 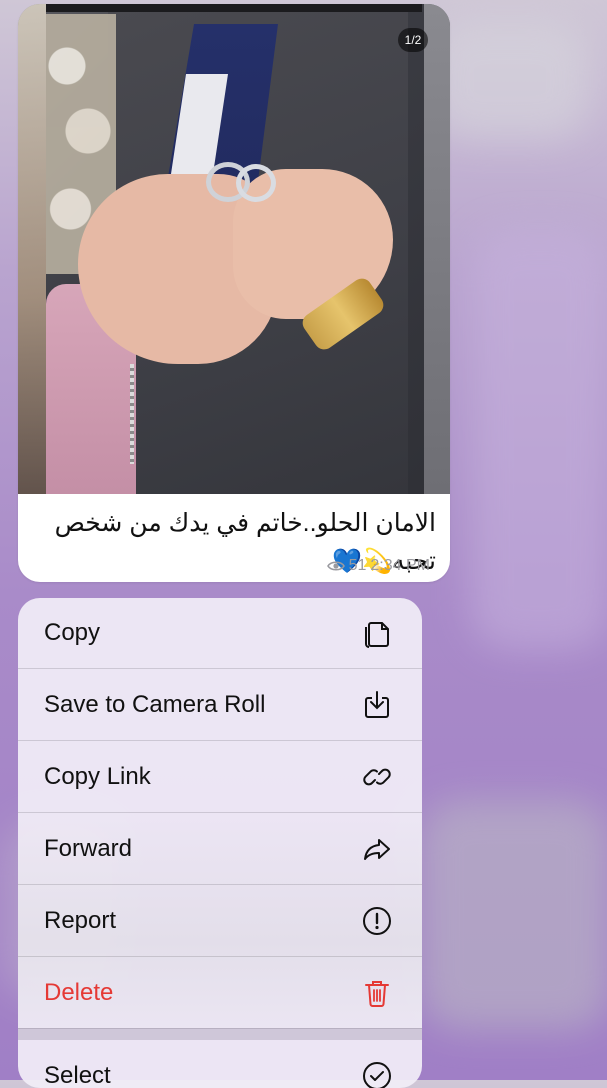 What do you see at coordinates (377, 849) in the screenshot?
I see `forward-arrow-icon` at bounding box center [377, 849].